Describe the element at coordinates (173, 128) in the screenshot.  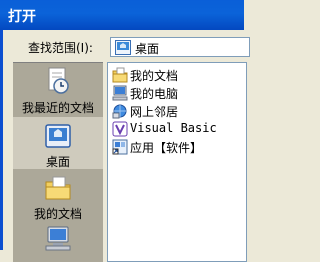
I see `file-label: Visual Basic` at that location.